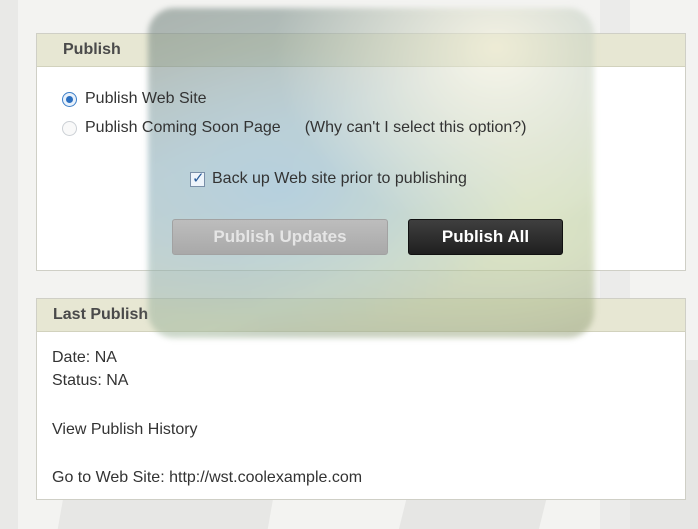  I want to click on backup-label: Back up Web site prior to publishing, so click(339, 178).